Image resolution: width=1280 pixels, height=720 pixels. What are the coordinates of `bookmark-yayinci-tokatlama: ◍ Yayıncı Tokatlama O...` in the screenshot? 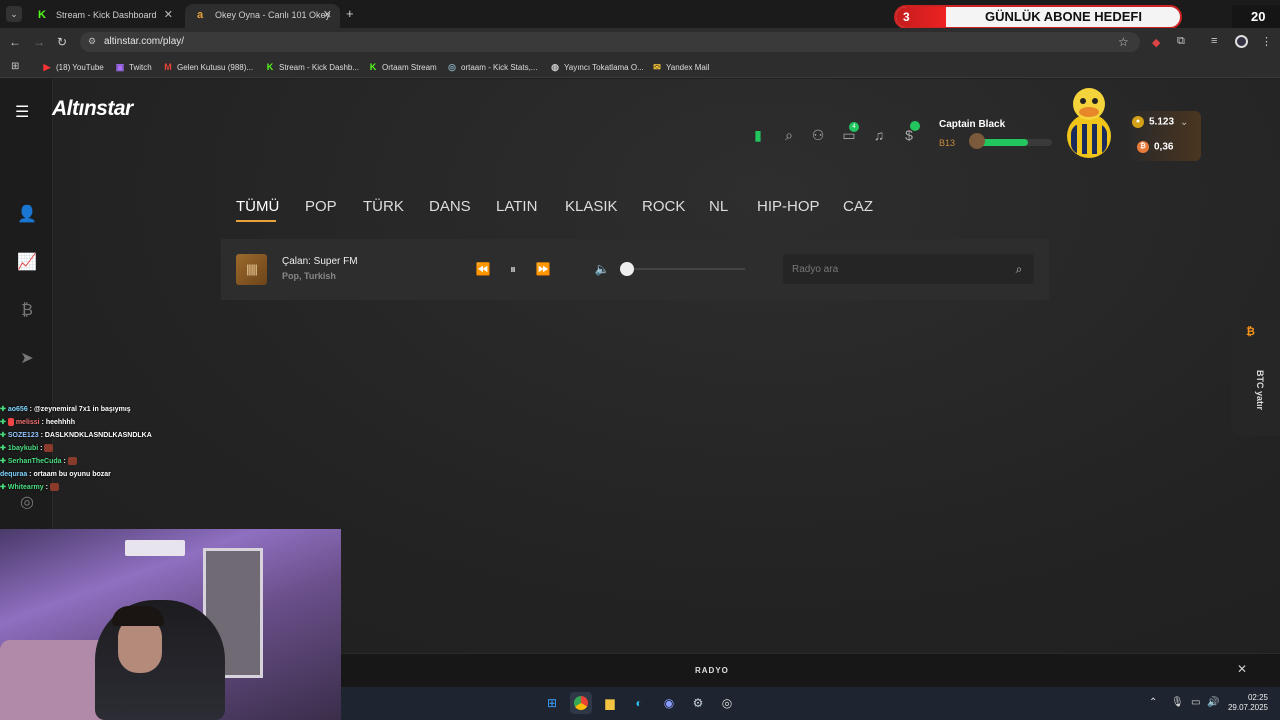 It's located at (597, 67).